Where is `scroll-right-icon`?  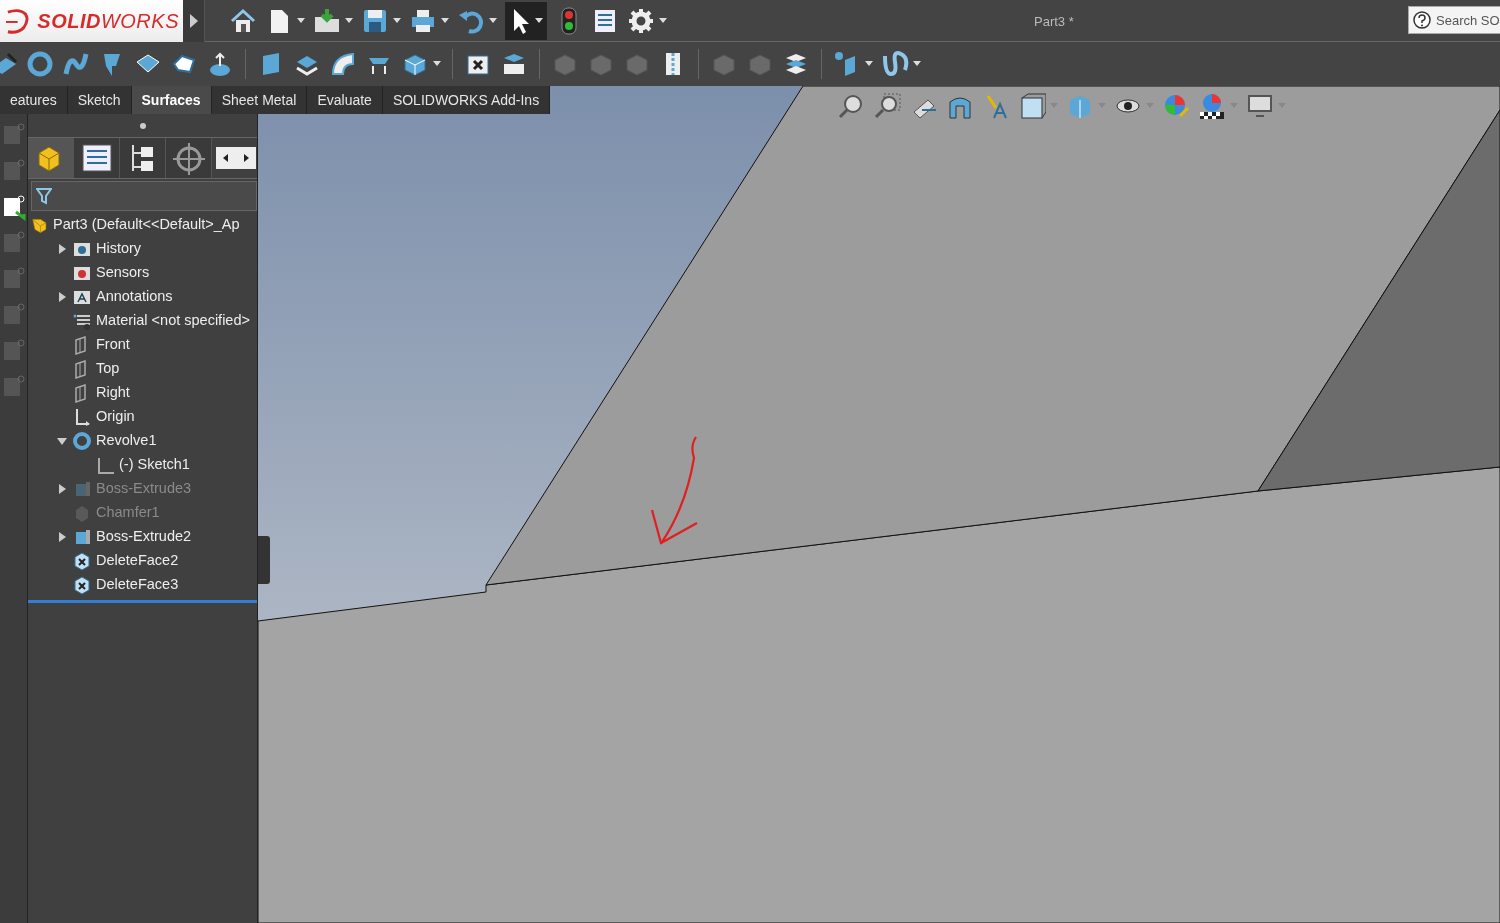 scroll-right-icon is located at coordinates (246, 158).